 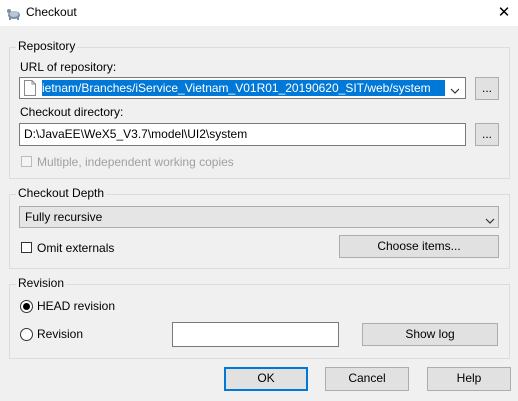 What do you see at coordinates (26, 247) in the screenshot?
I see `omit-externals-checkbox` at bounding box center [26, 247].